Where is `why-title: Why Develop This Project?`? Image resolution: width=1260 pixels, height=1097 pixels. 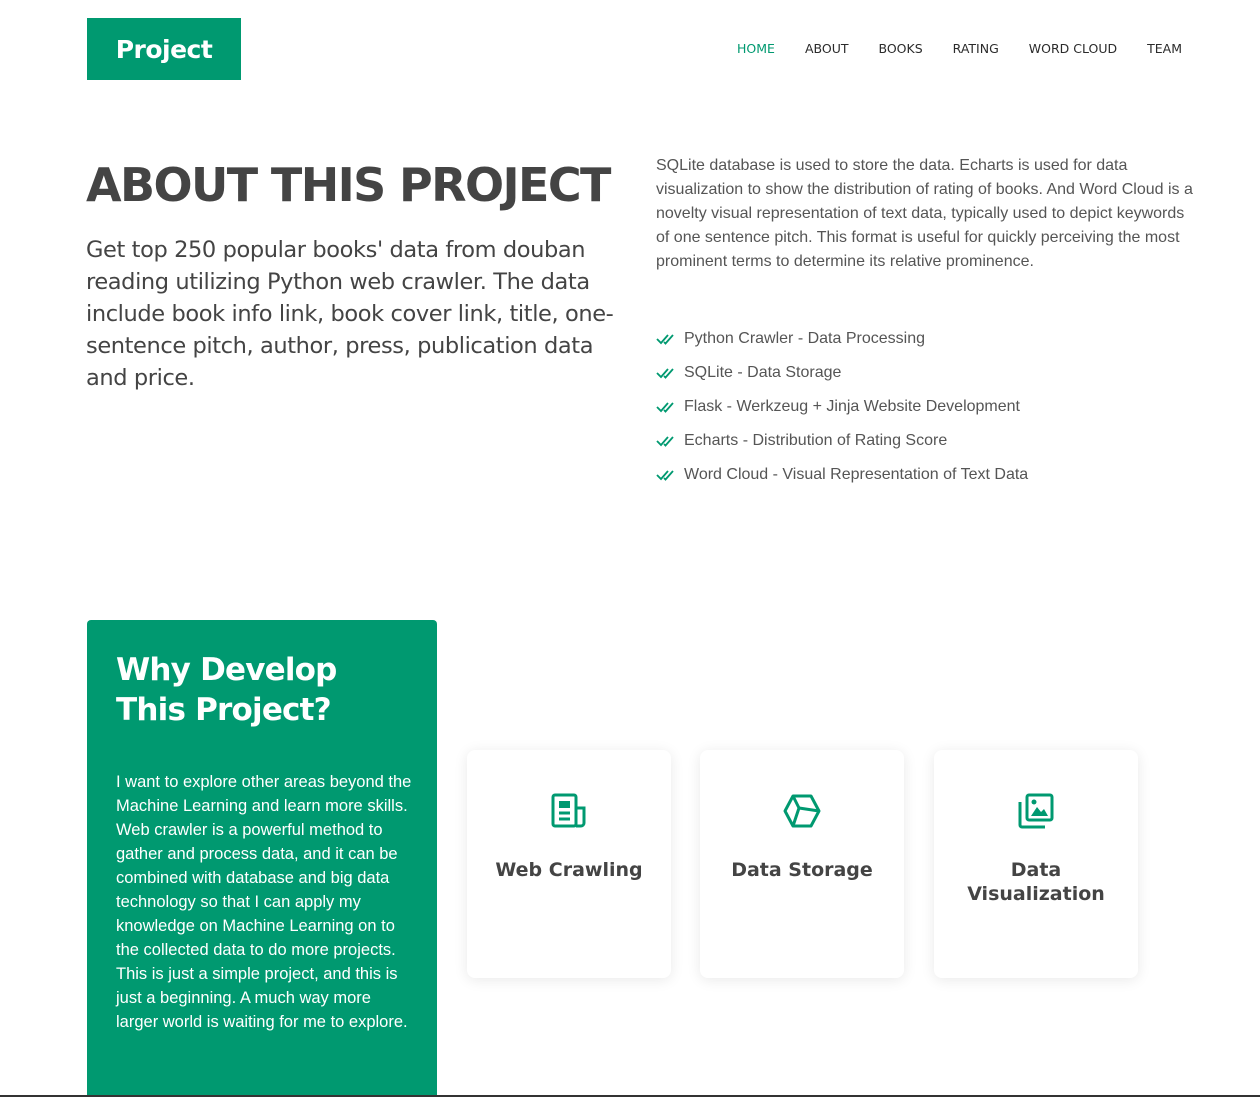 why-title: Why Develop This Project? is located at coordinates (226, 690).